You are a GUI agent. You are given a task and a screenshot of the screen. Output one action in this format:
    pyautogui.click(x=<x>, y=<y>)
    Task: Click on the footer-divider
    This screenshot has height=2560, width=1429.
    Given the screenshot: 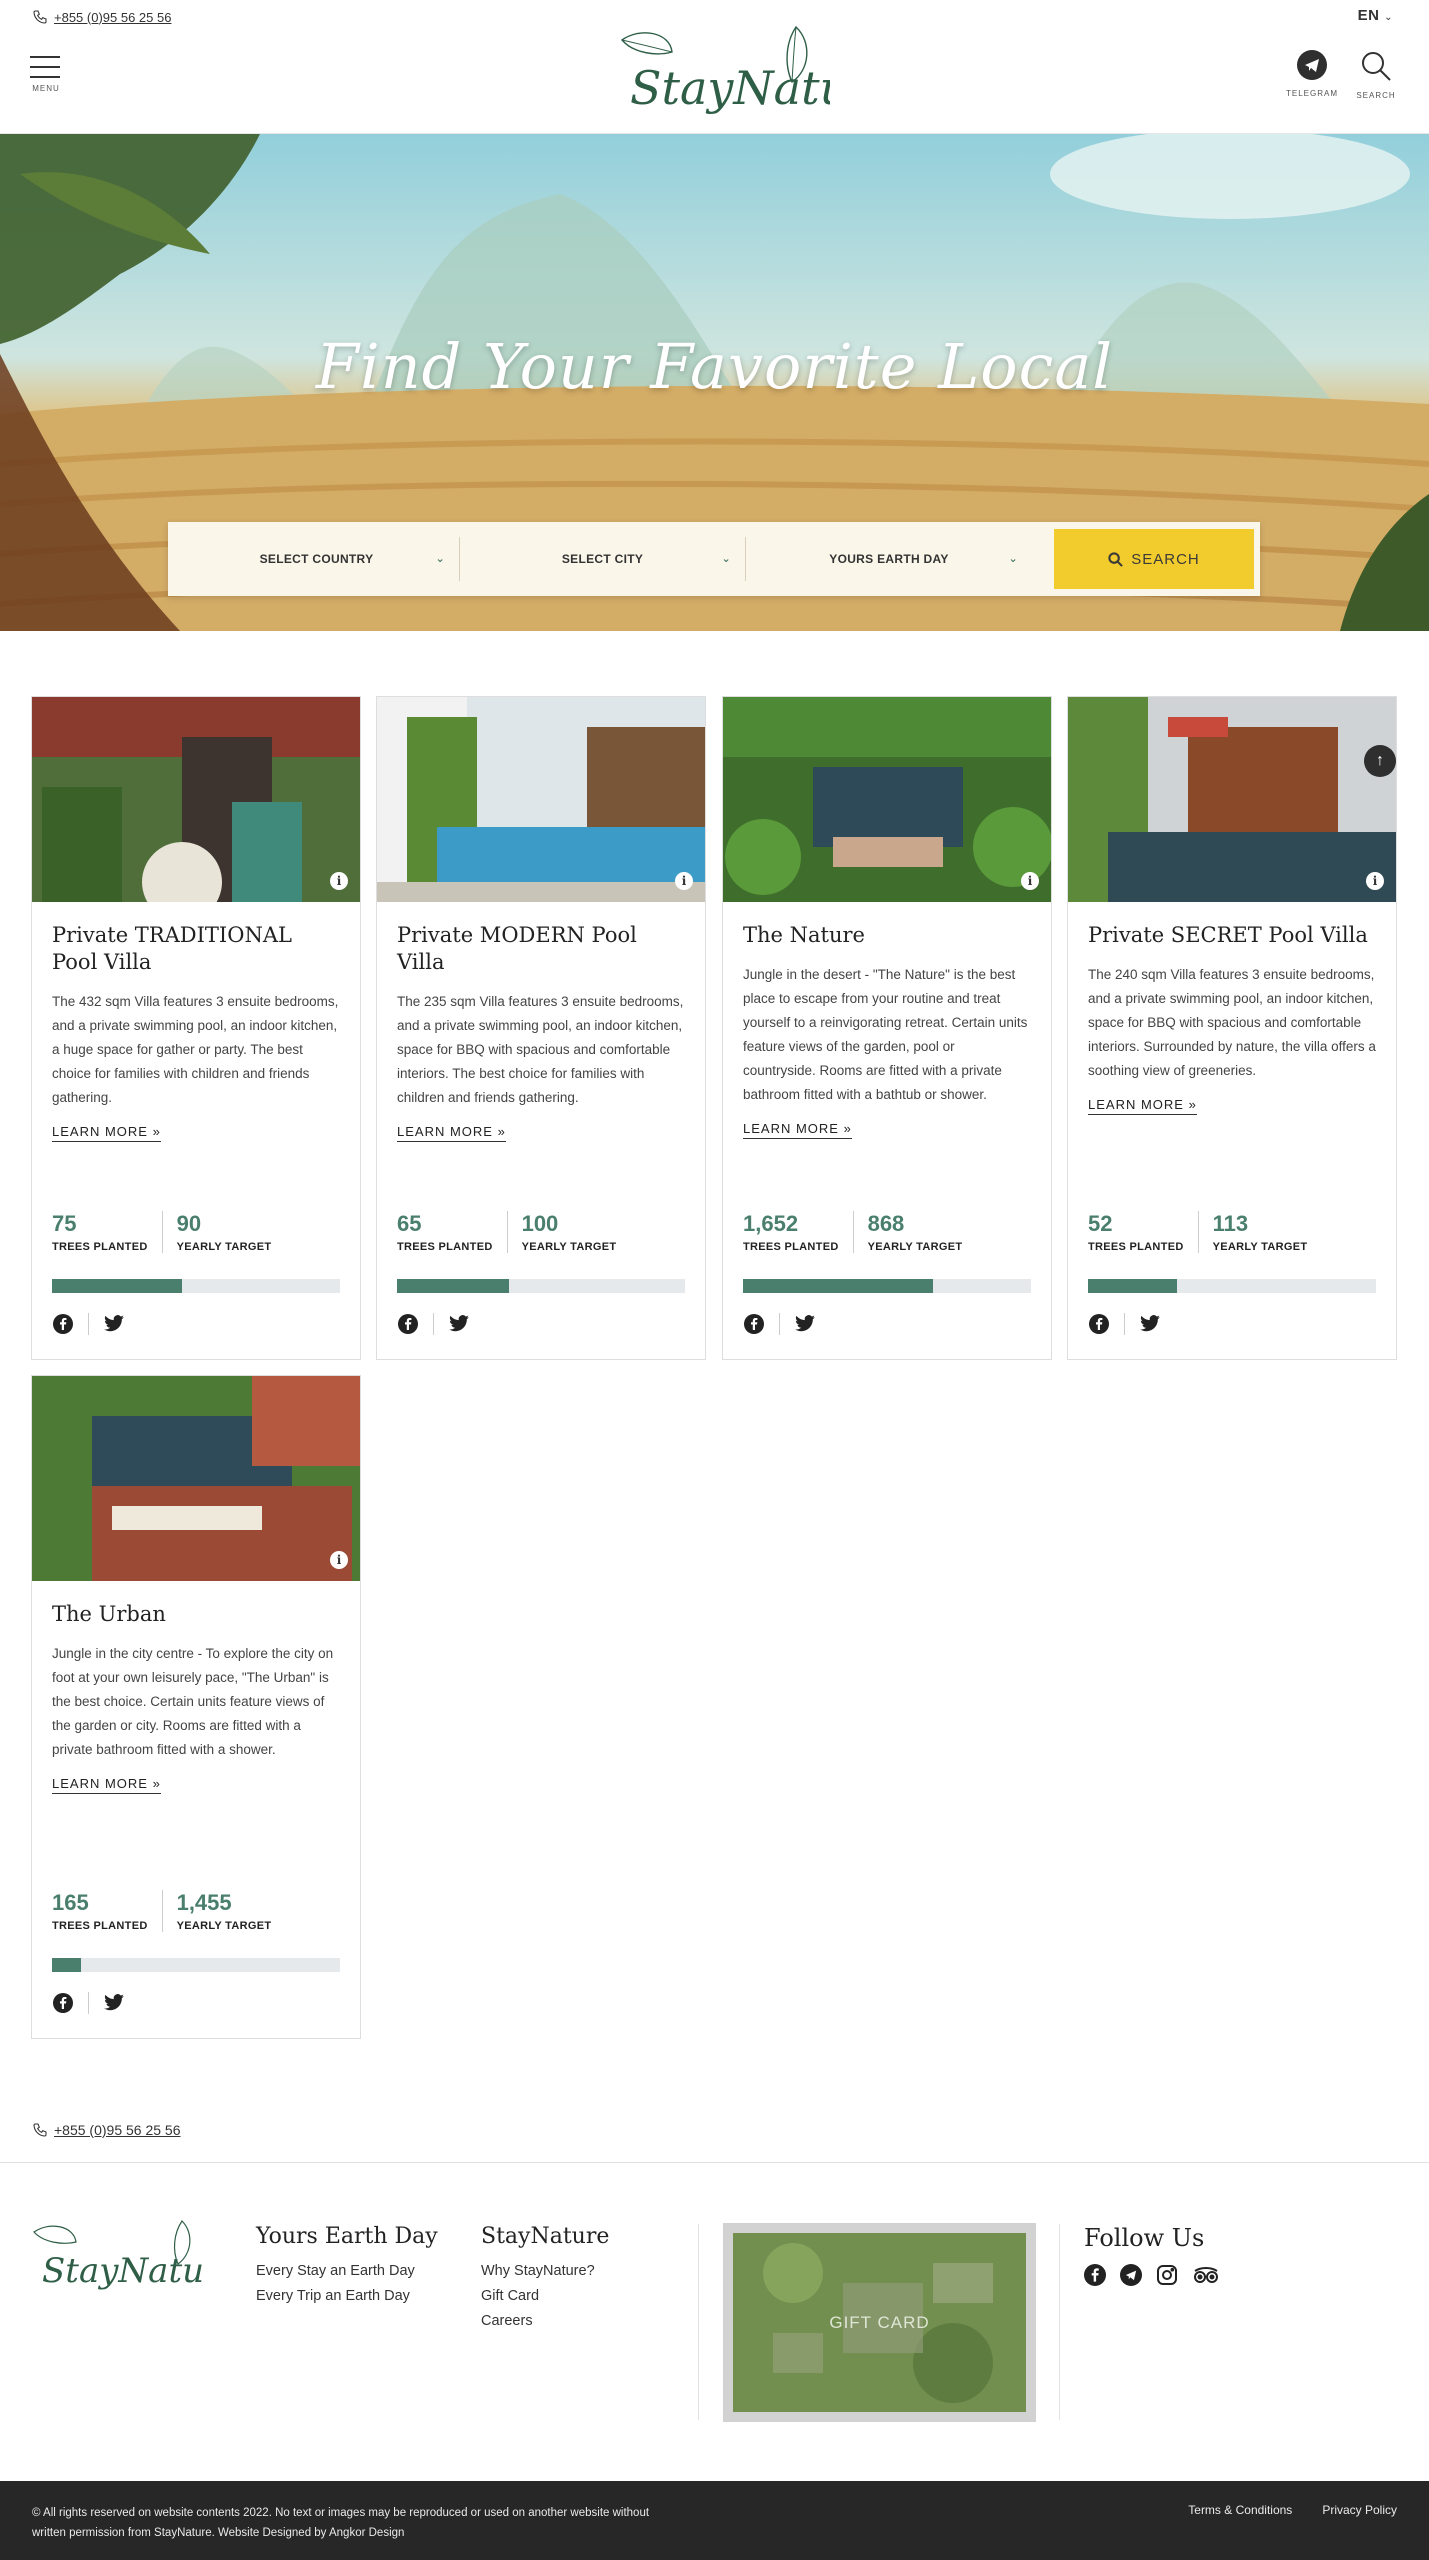 What is the action you would take?
    pyautogui.click(x=714, y=2162)
    